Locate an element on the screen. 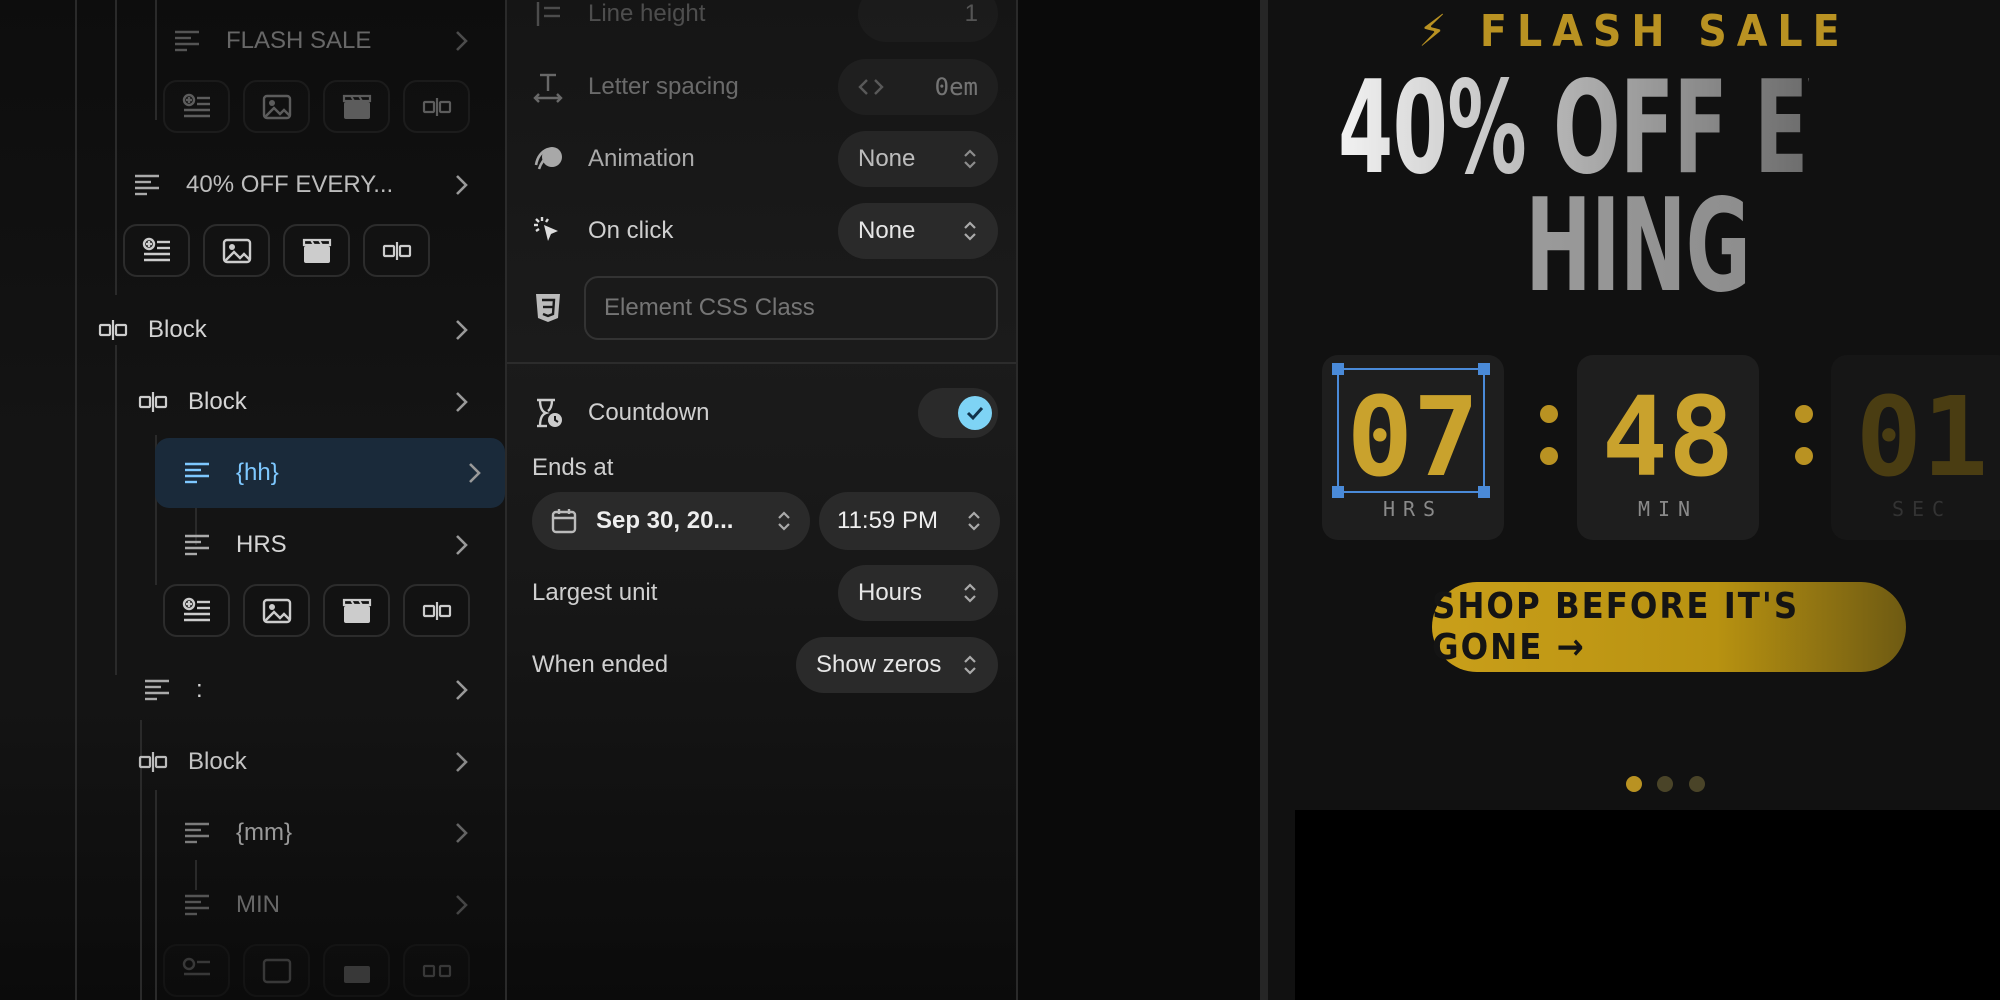 The width and height of the screenshot is (2000, 1000). flash-sale-eyebrow: ⚡ FLASH SALE is located at coordinates (1634, 31).